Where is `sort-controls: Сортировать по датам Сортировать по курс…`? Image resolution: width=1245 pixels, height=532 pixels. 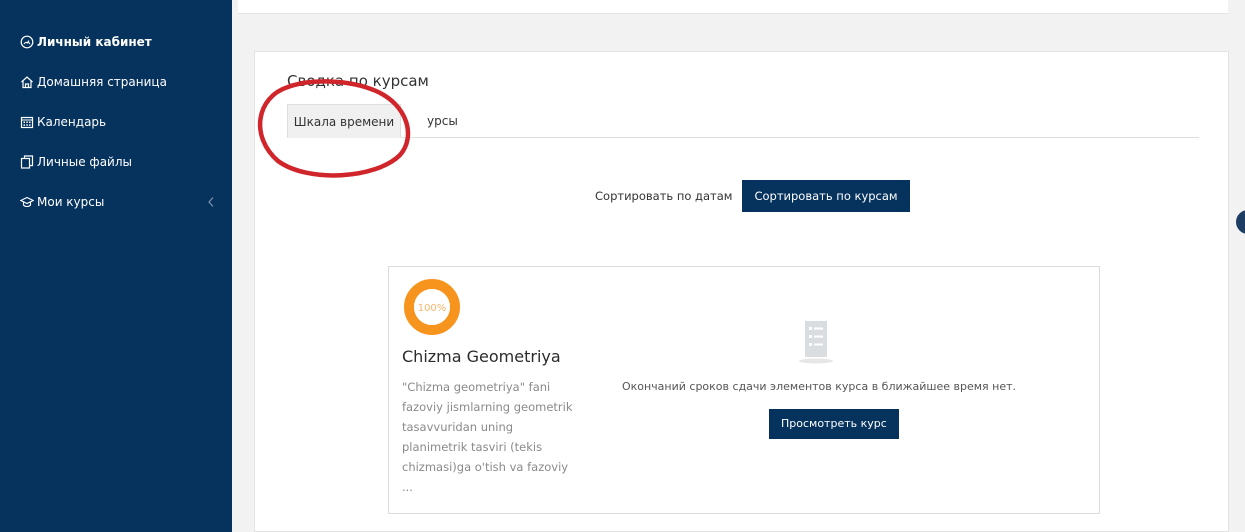 sort-controls: Сортировать по датам Сортировать по курс… is located at coordinates (752, 196).